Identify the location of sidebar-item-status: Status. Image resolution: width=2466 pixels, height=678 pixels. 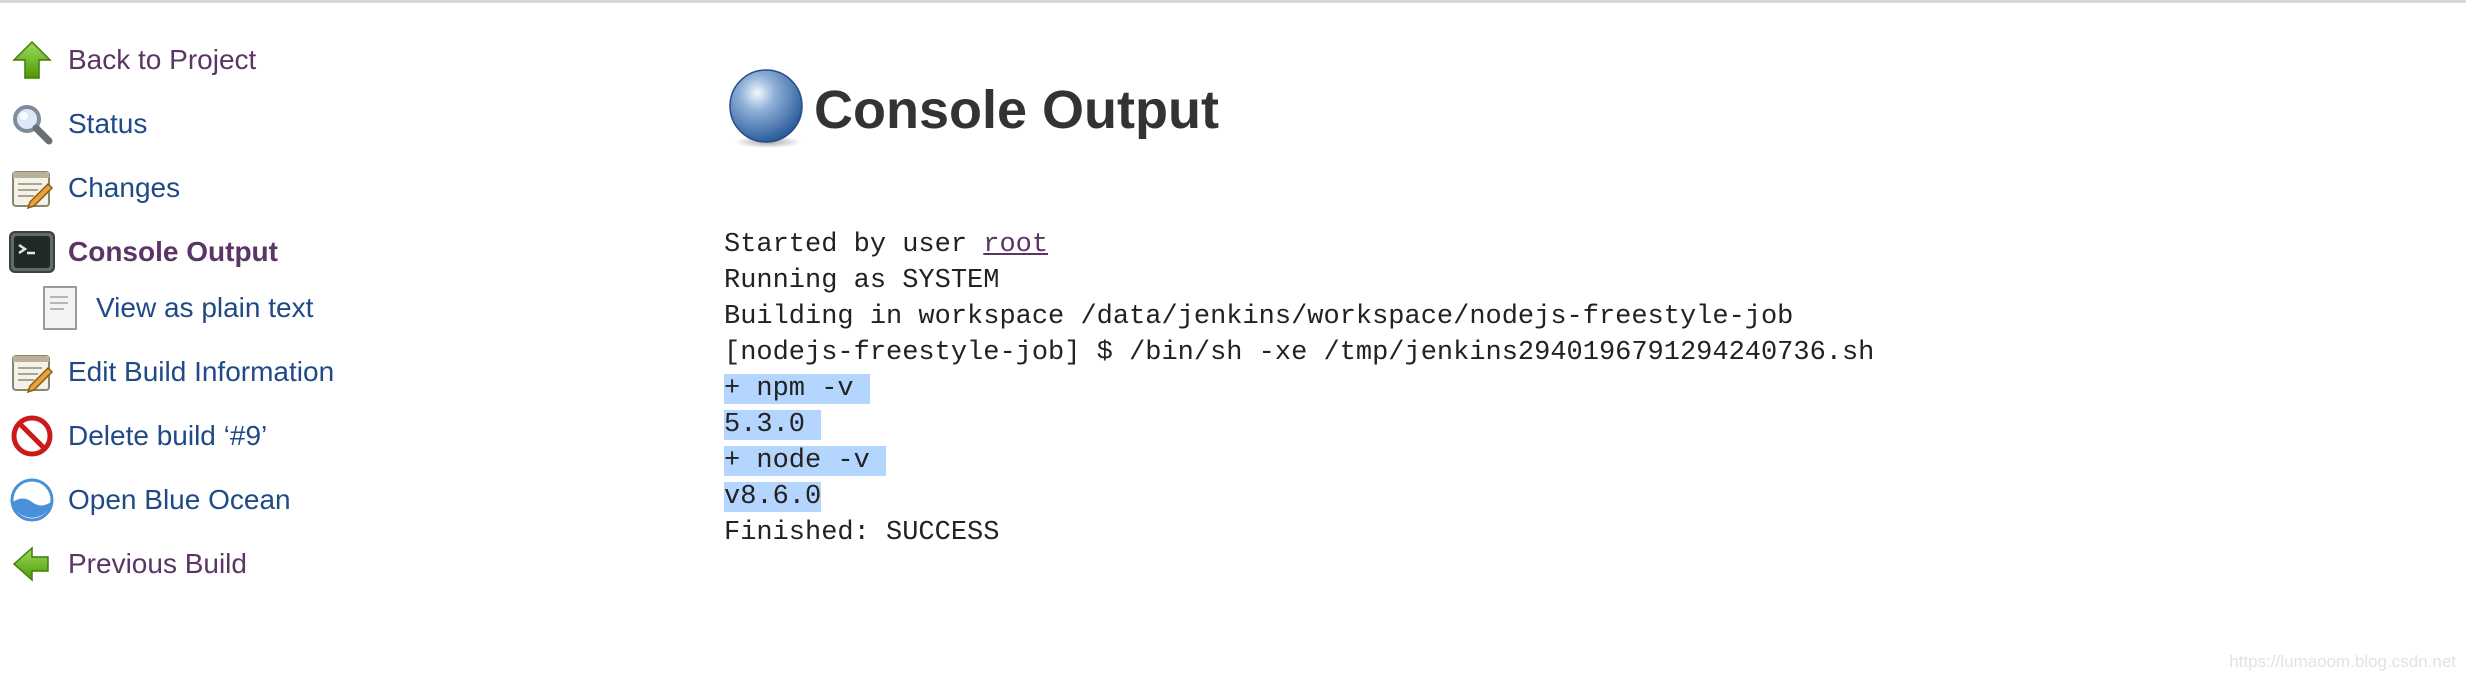
(77, 124).